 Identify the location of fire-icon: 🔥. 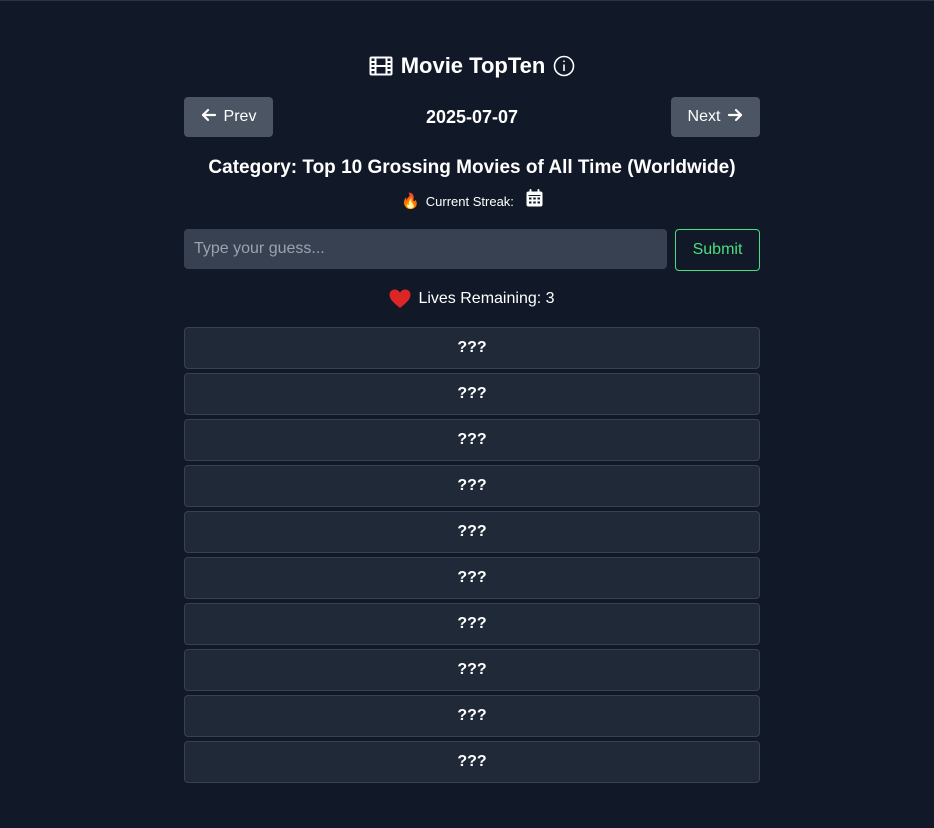
(410, 201).